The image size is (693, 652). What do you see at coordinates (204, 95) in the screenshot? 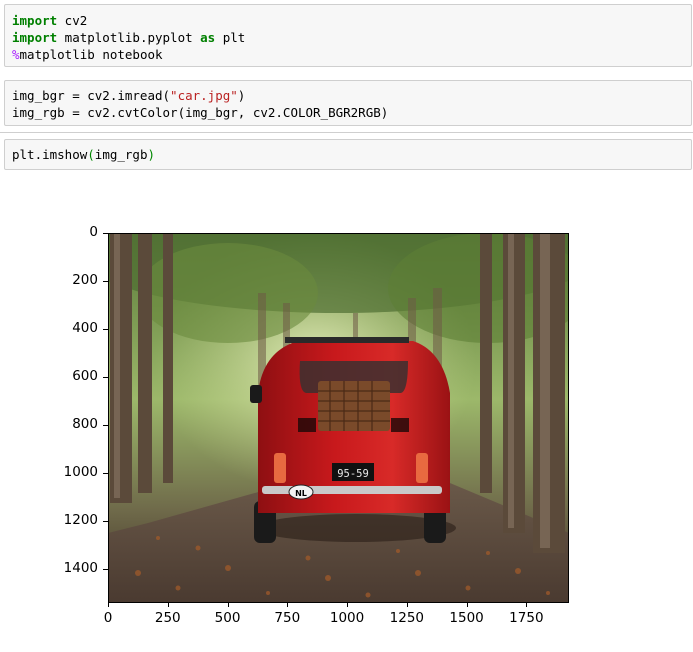
I see `code-token: "car.jpg"` at bounding box center [204, 95].